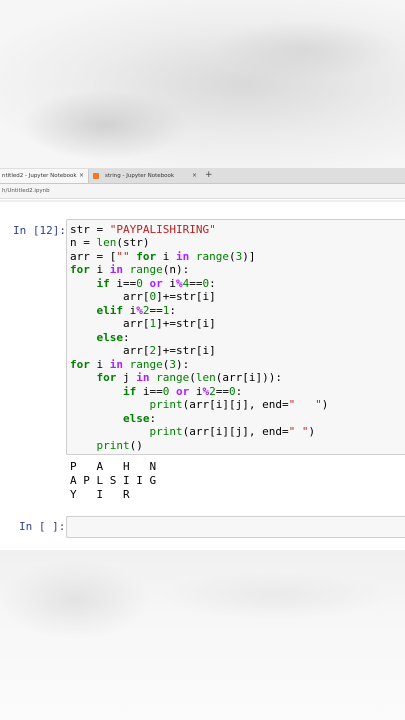  I want to click on code-line: if i==0 or i%4==0:, so click(156, 283).